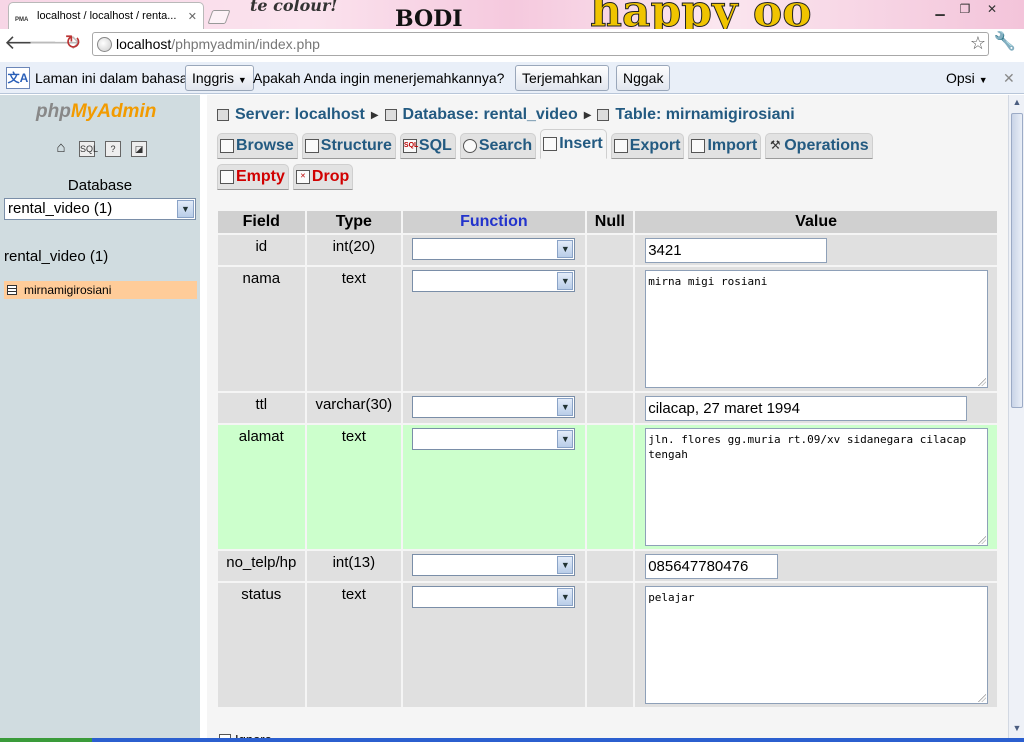 This screenshot has width=1024, height=742. What do you see at coordinates (960, 78) in the screenshot?
I see `options-label: Opsi` at bounding box center [960, 78].